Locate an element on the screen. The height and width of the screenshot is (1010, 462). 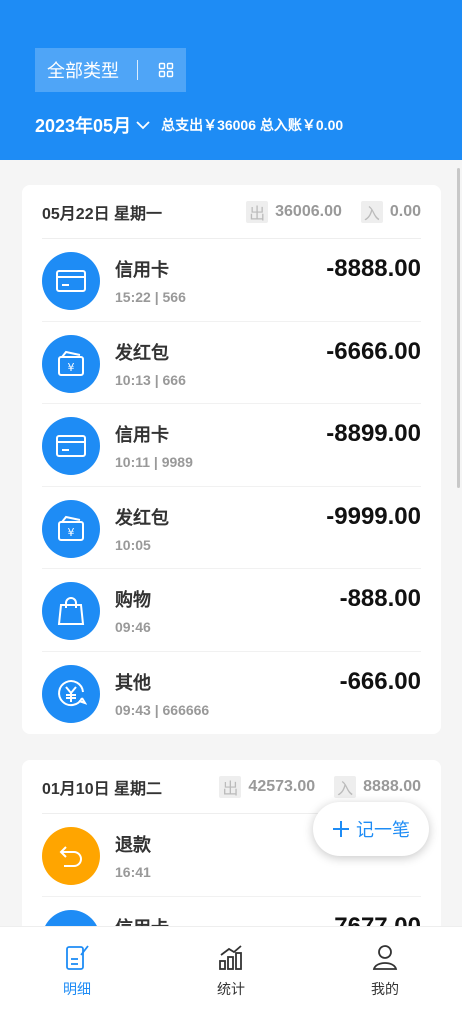
month-row: 2023年05月 总支出￥36006 总入账￥0.00 is located at coordinates (189, 125).